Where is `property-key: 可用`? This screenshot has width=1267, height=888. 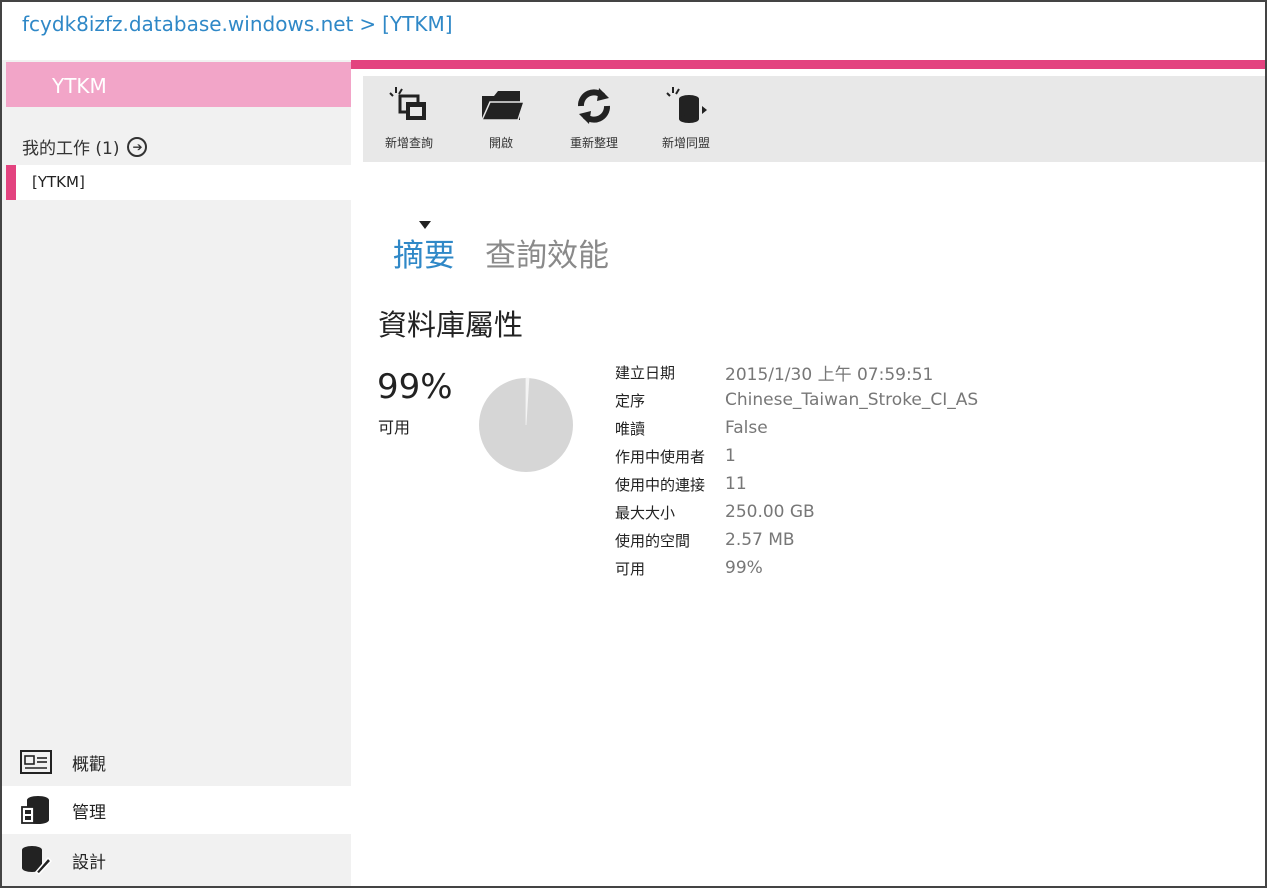 property-key: 可用 is located at coordinates (630, 568).